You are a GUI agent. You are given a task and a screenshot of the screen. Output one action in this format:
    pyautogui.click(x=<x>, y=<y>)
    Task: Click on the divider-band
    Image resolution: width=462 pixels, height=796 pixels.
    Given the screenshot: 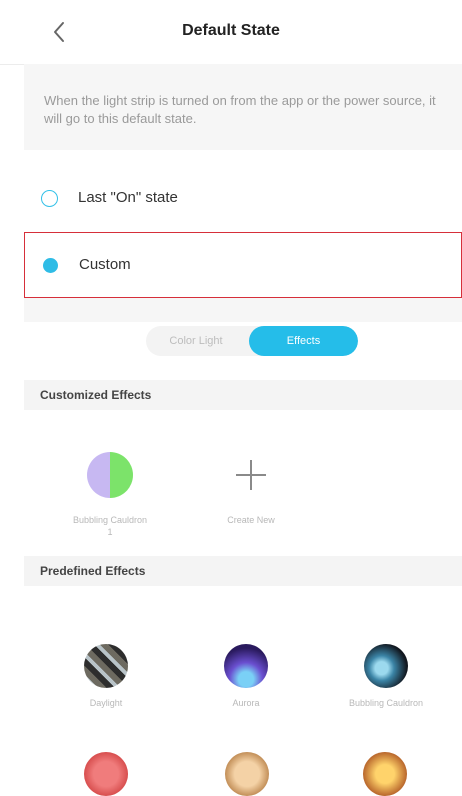 What is the action you would take?
    pyautogui.click(x=243, y=310)
    